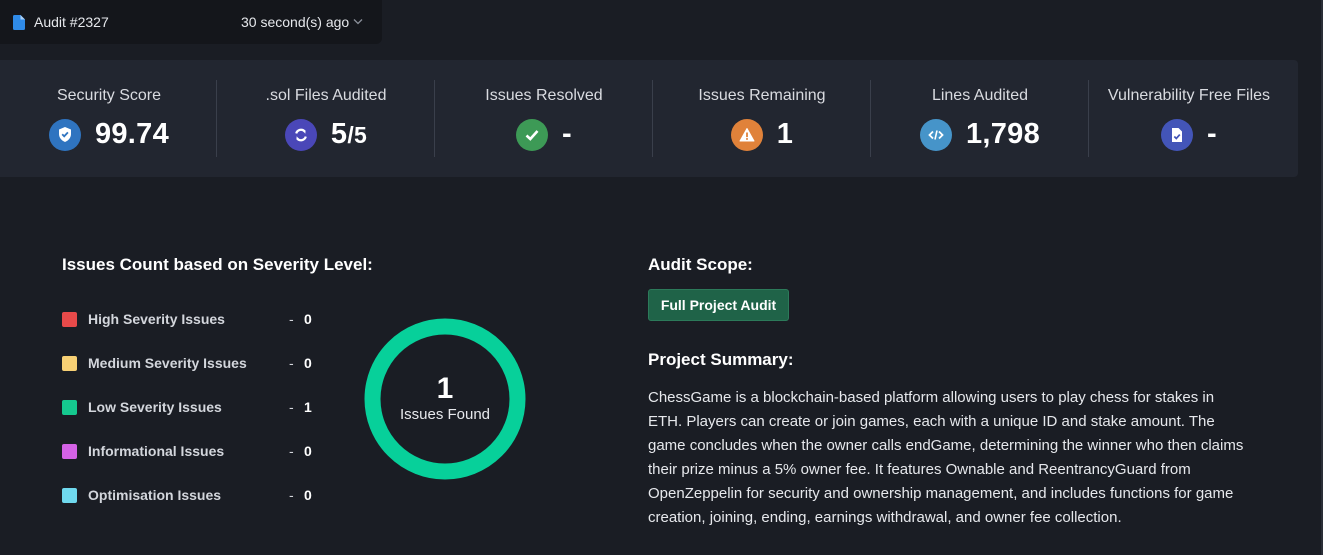 This screenshot has height=555, width=1323. I want to click on file-icon, so click(19, 22).